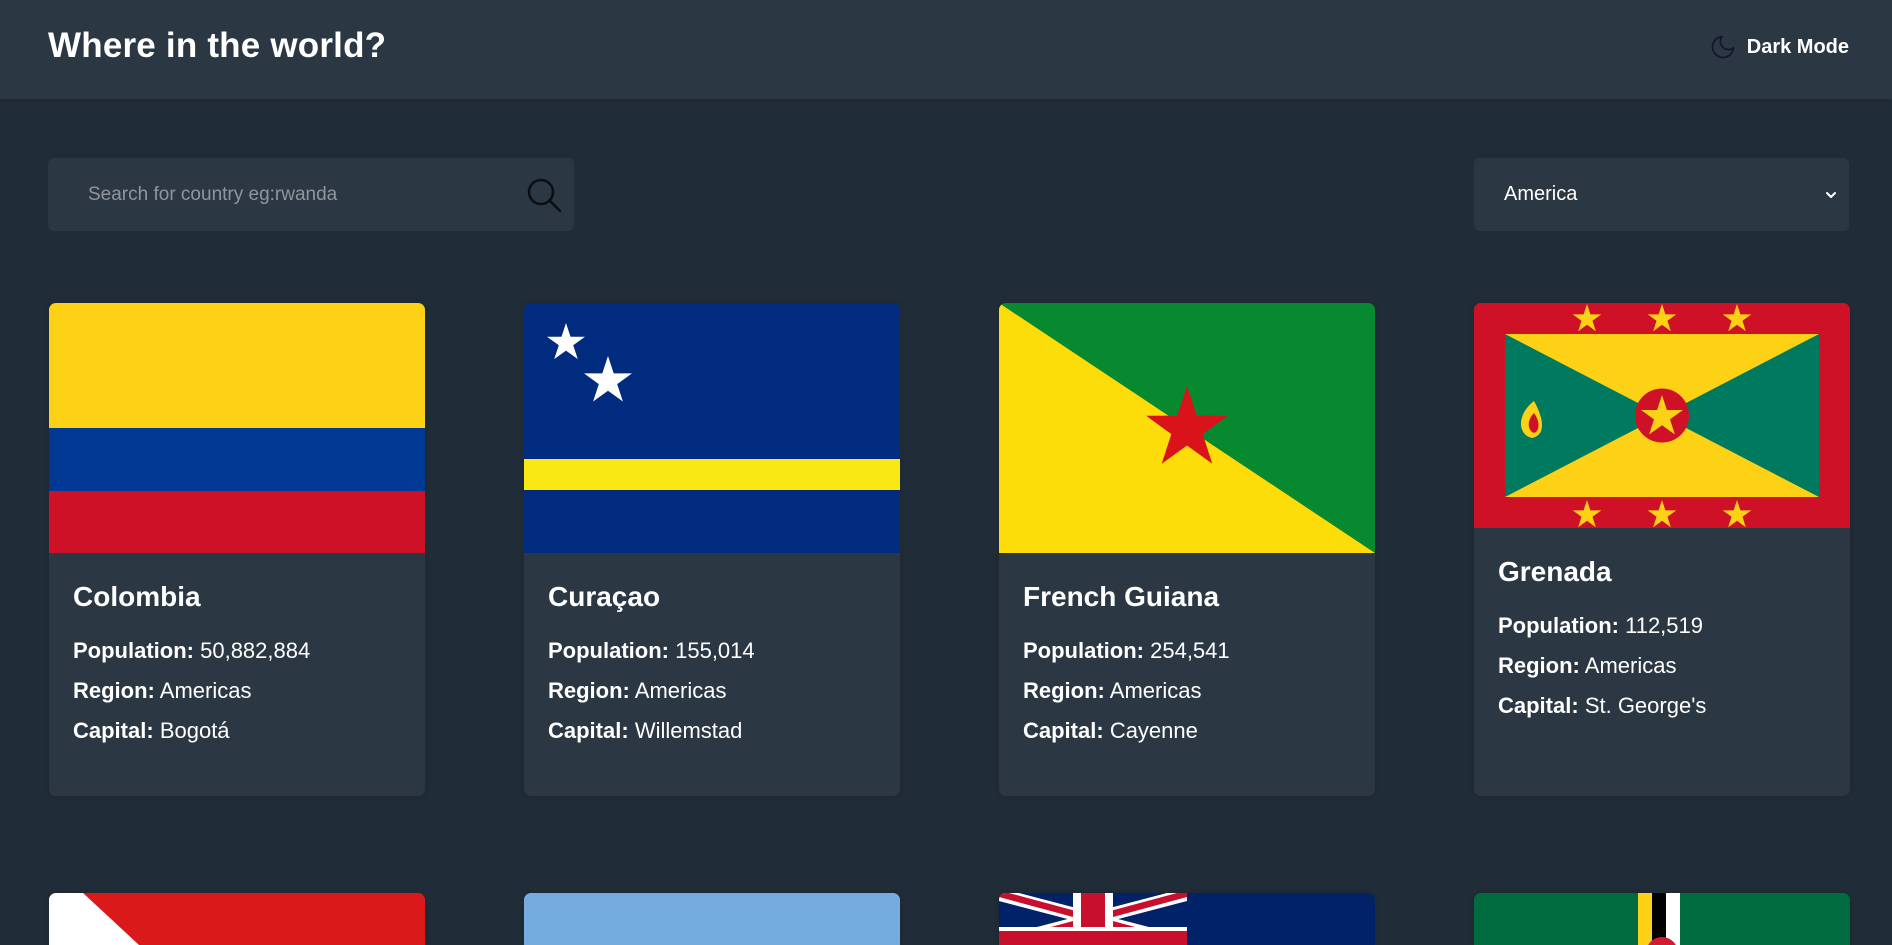  Describe the element at coordinates (217, 45) in the screenshot. I see `app-title: Where in the world?` at that location.